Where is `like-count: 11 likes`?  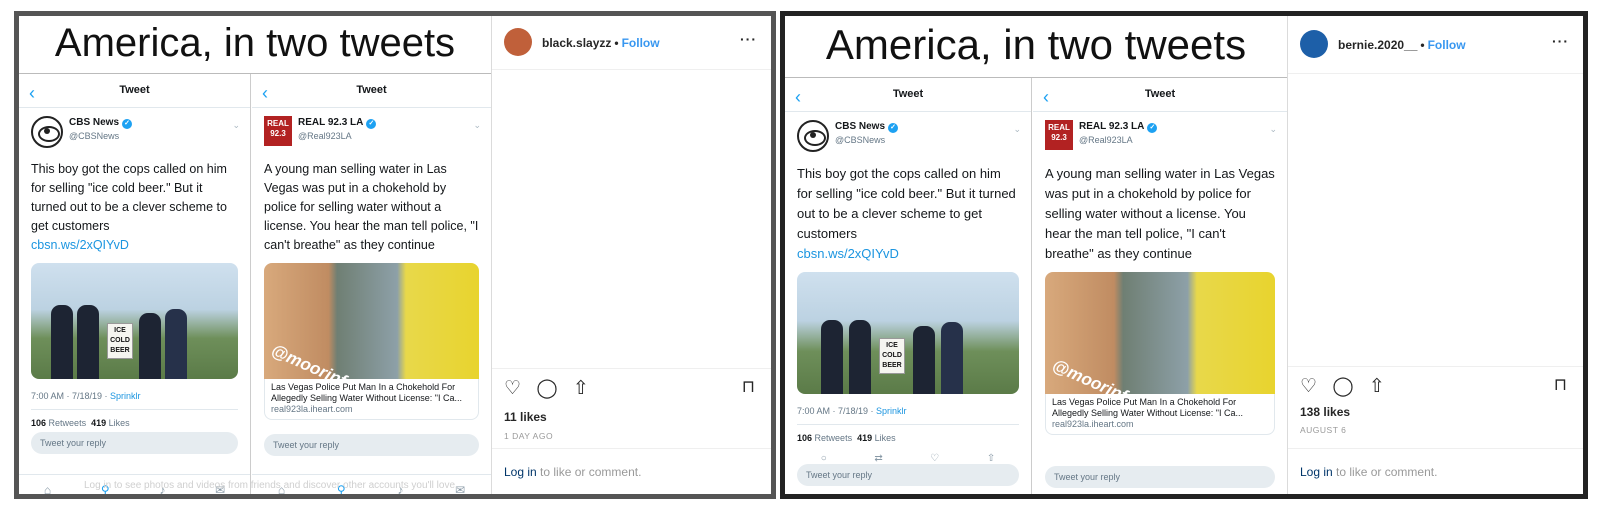 like-count: 11 likes is located at coordinates (525, 417).